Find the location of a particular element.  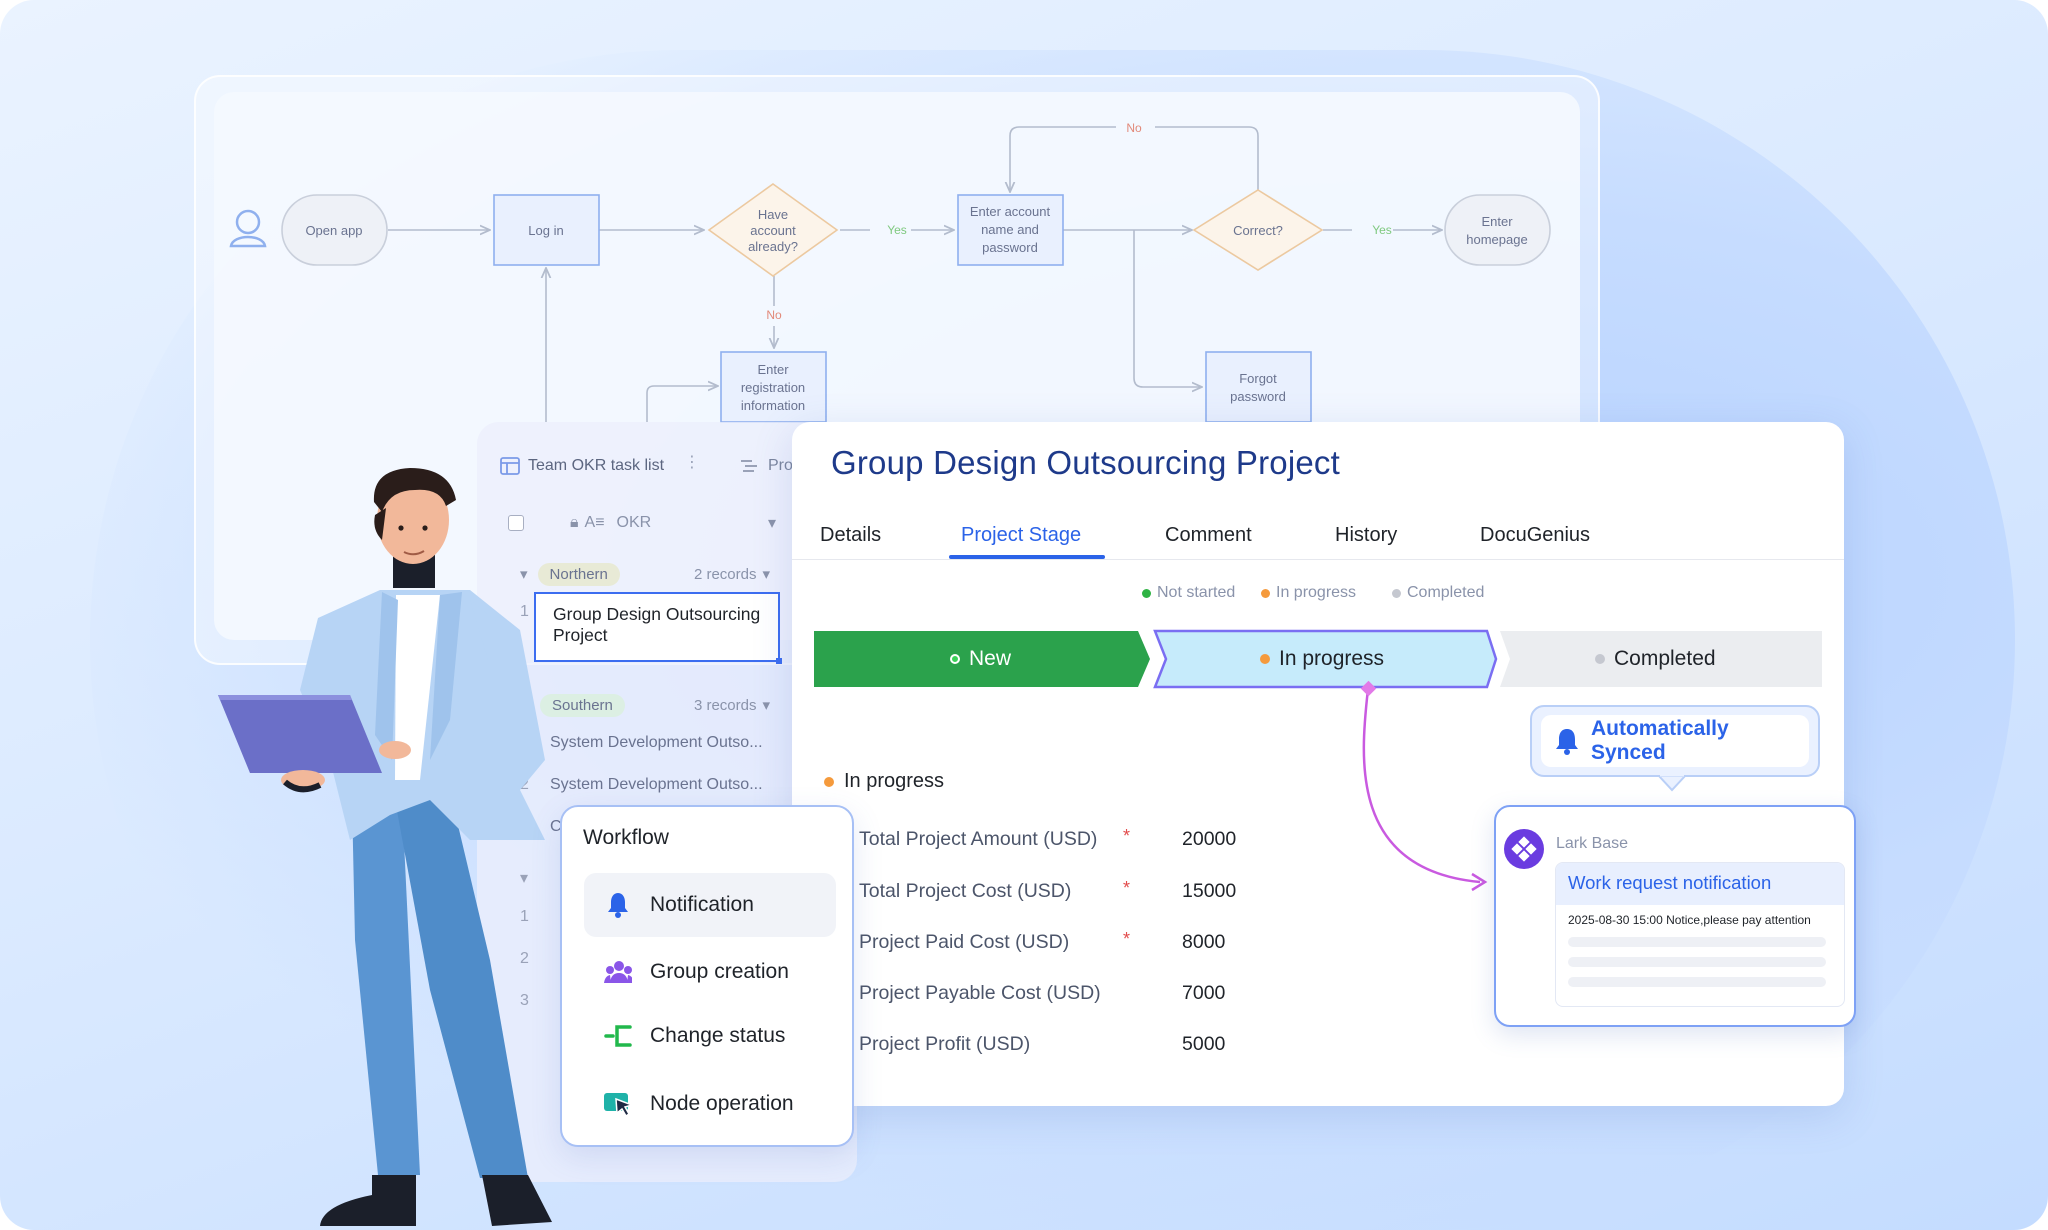

bell-icon is located at coordinates (618, 905).